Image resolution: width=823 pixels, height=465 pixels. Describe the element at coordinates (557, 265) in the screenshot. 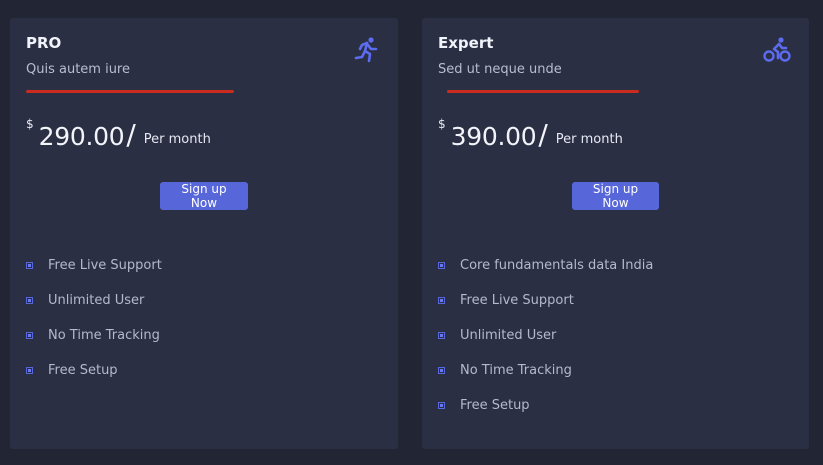

I see `feature-label: Core fundamentals data India` at that location.